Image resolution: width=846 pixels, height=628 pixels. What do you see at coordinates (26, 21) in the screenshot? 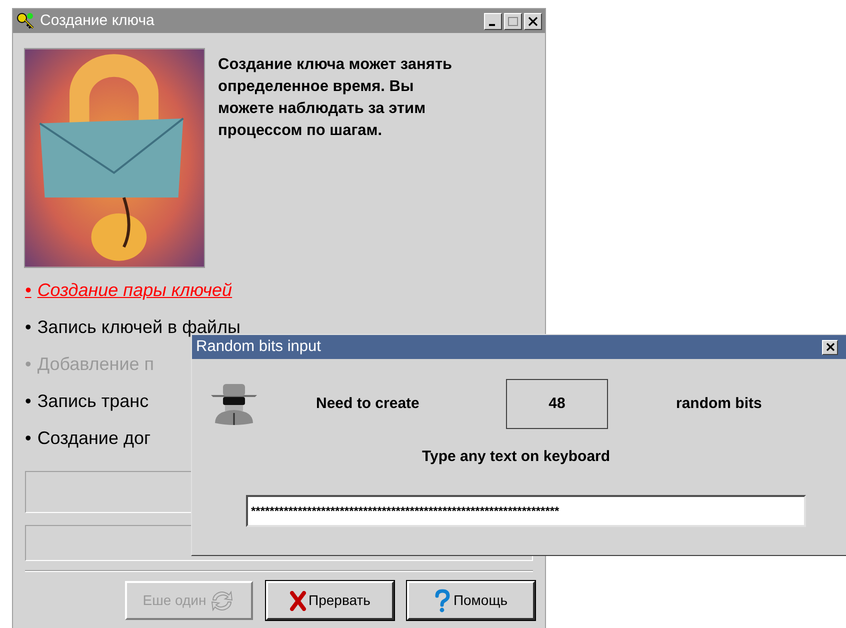
I see `key-icon` at bounding box center [26, 21].